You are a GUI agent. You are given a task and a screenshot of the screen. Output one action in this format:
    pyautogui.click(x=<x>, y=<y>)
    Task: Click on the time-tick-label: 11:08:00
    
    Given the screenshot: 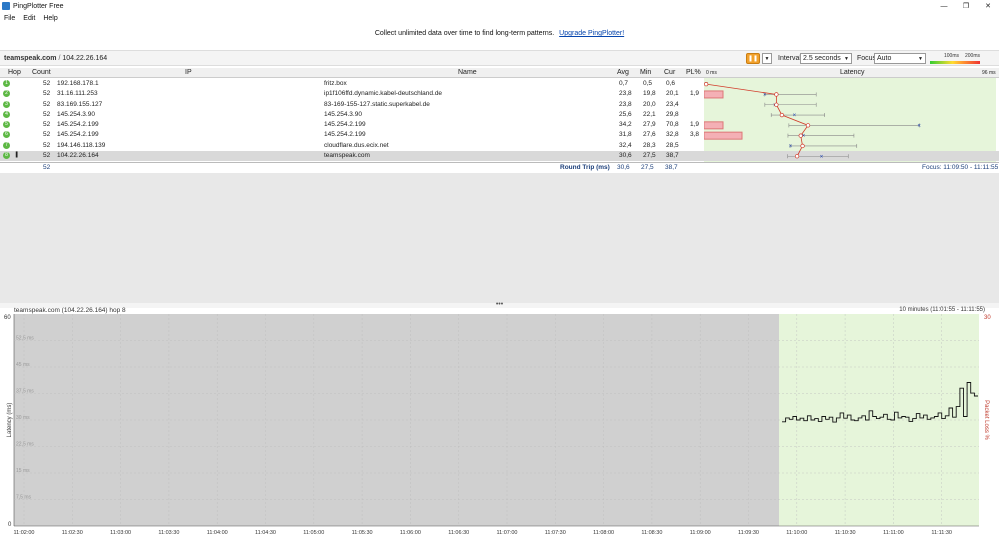 What is the action you would take?
    pyautogui.click(x=603, y=533)
    